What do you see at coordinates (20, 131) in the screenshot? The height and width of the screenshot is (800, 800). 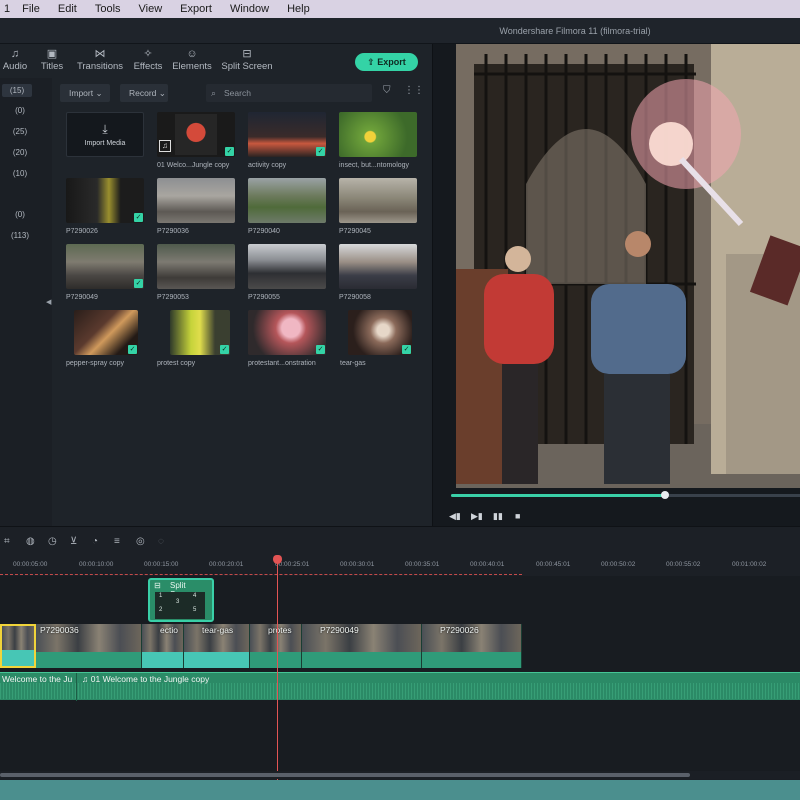 I see `category-item: (25)` at bounding box center [20, 131].